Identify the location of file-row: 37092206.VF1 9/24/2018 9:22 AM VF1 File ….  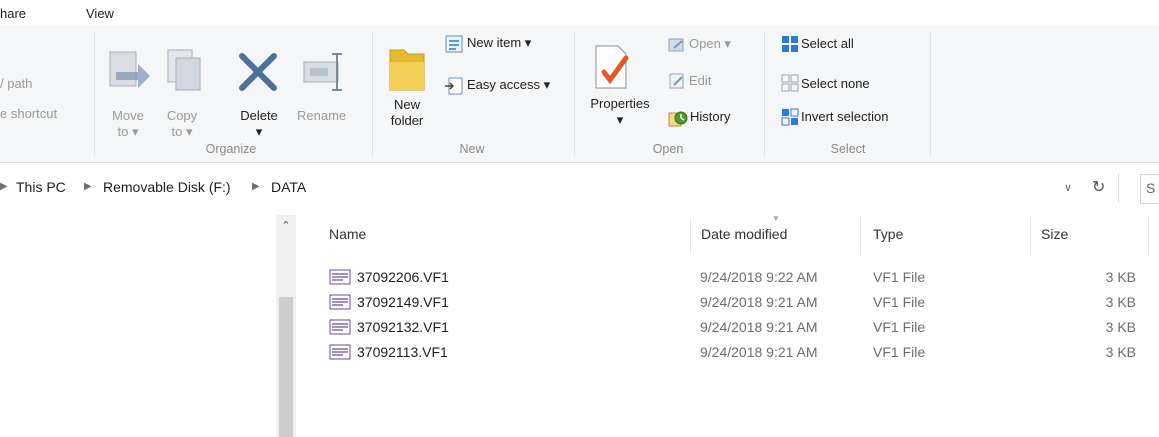
(725, 277).